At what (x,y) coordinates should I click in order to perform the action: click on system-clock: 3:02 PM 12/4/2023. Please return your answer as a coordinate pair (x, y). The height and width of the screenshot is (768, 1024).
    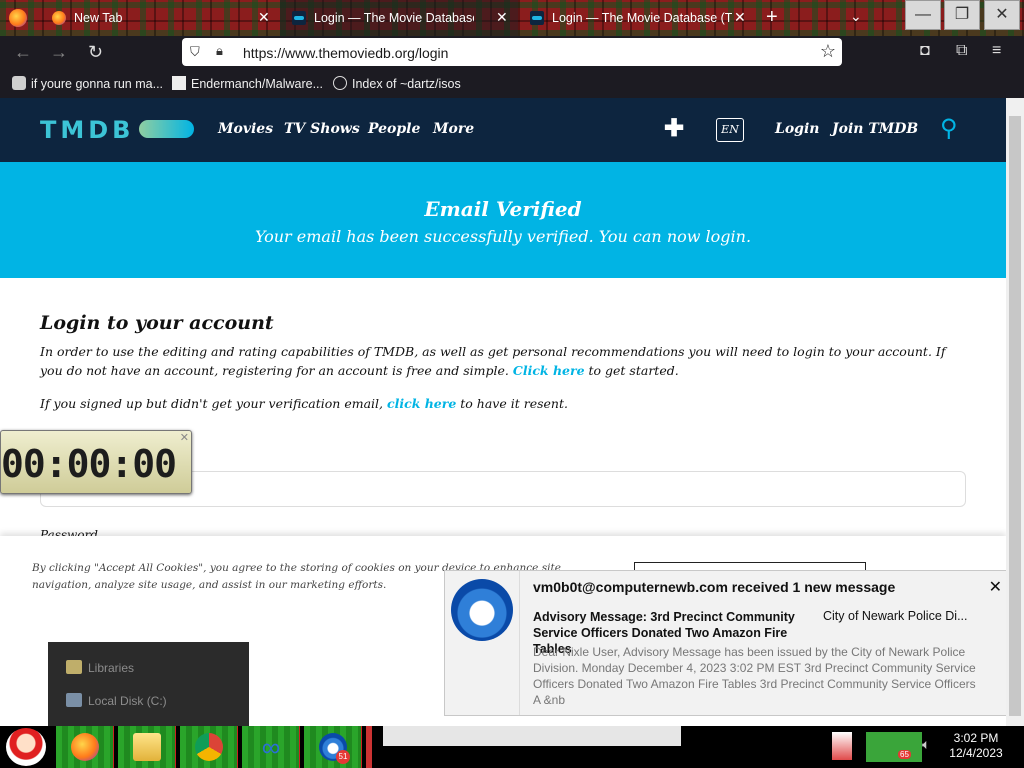
    Looking at the image, I should click on (976, 746).